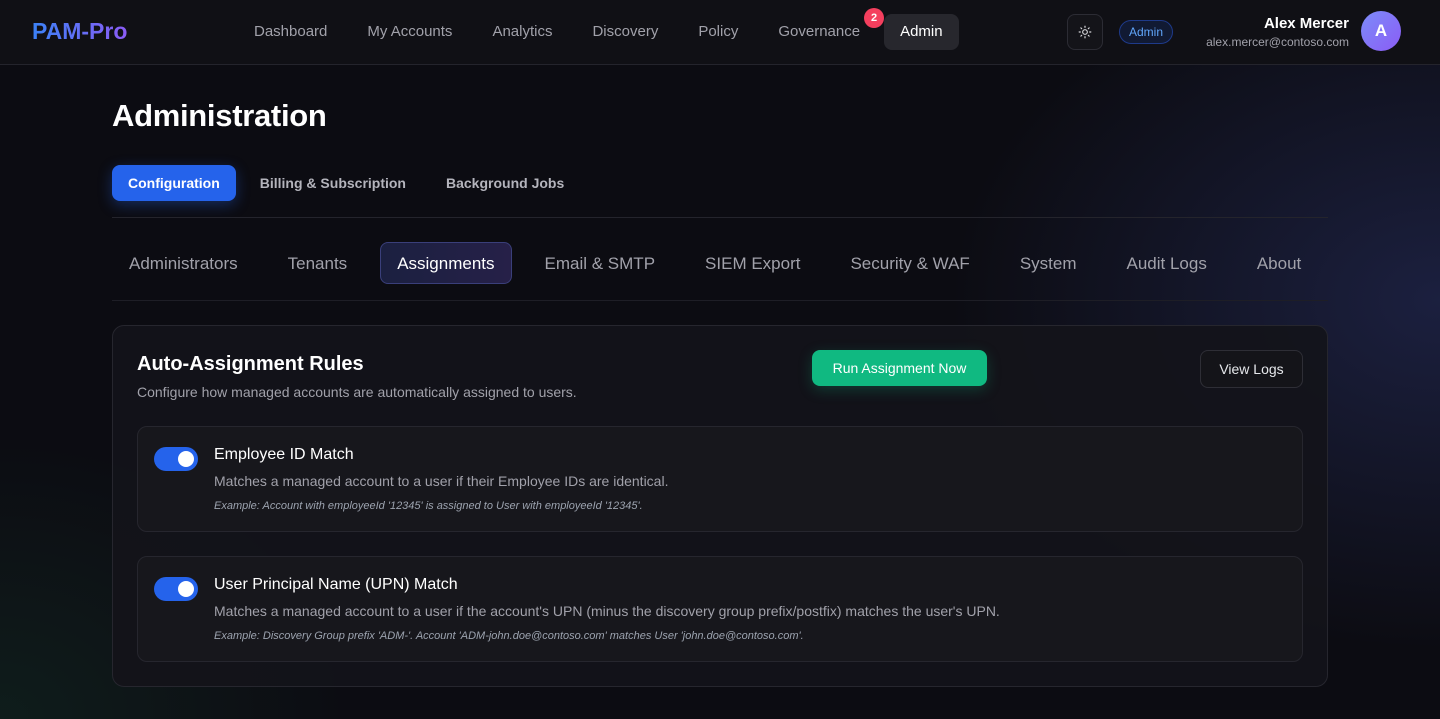 The width and height of the screenshot is (1440, 719). Describe the element at coordinates (219, 115) in the screenshot. I see `page-title: Administration` at that location.